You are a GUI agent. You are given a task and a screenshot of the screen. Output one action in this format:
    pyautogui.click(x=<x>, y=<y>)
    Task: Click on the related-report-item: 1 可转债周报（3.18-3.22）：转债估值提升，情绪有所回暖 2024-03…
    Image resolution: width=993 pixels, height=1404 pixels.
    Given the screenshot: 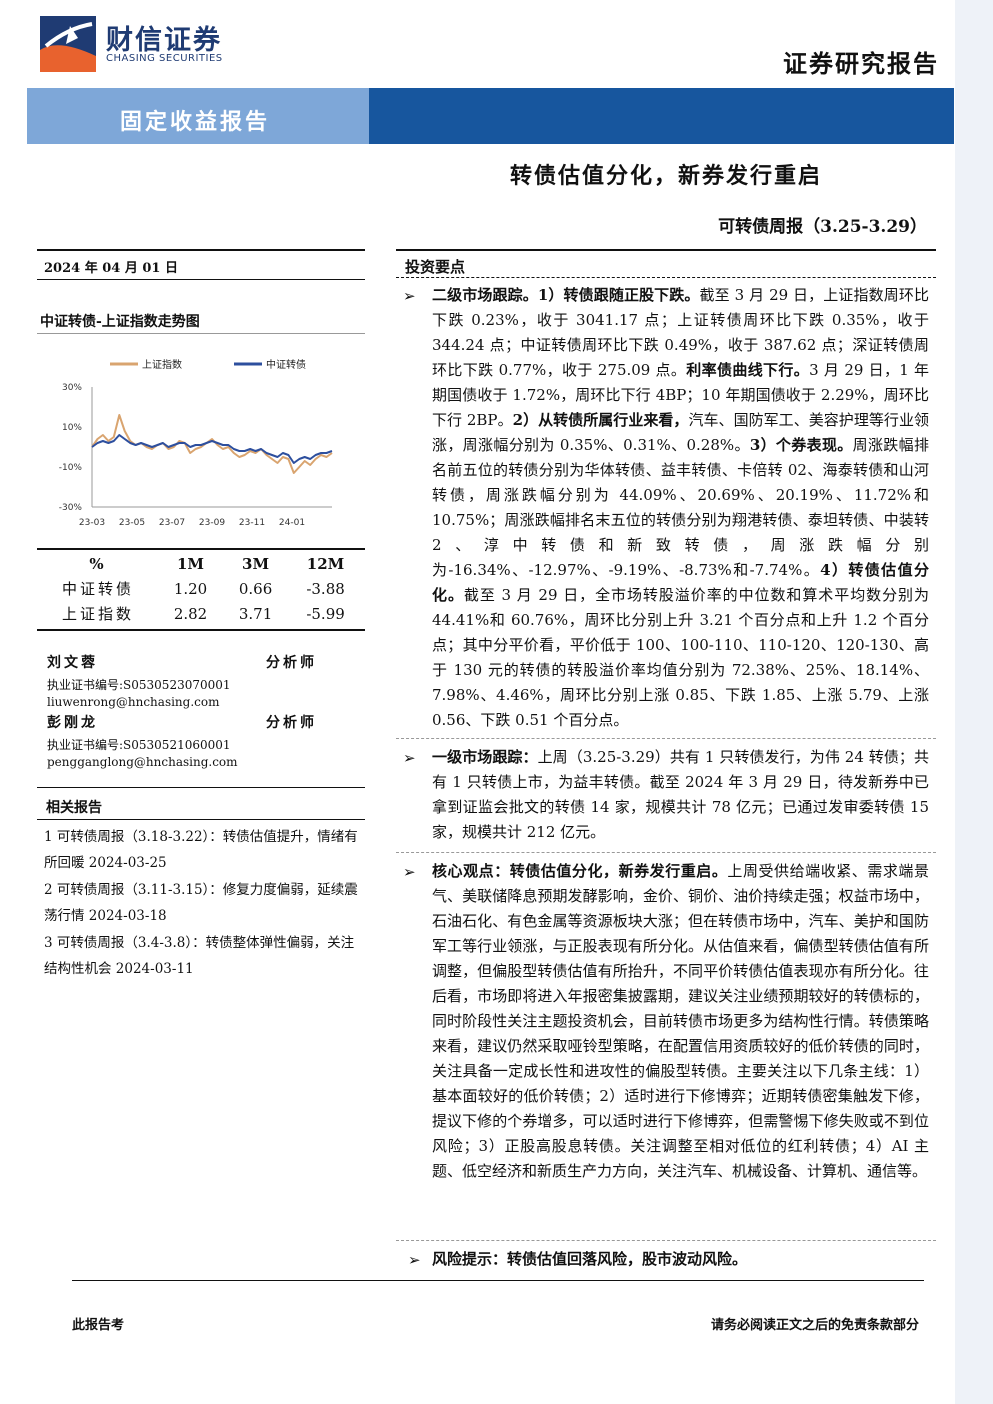 What is the action you would take?
    pyautogui.click(x=203, y=850)
    